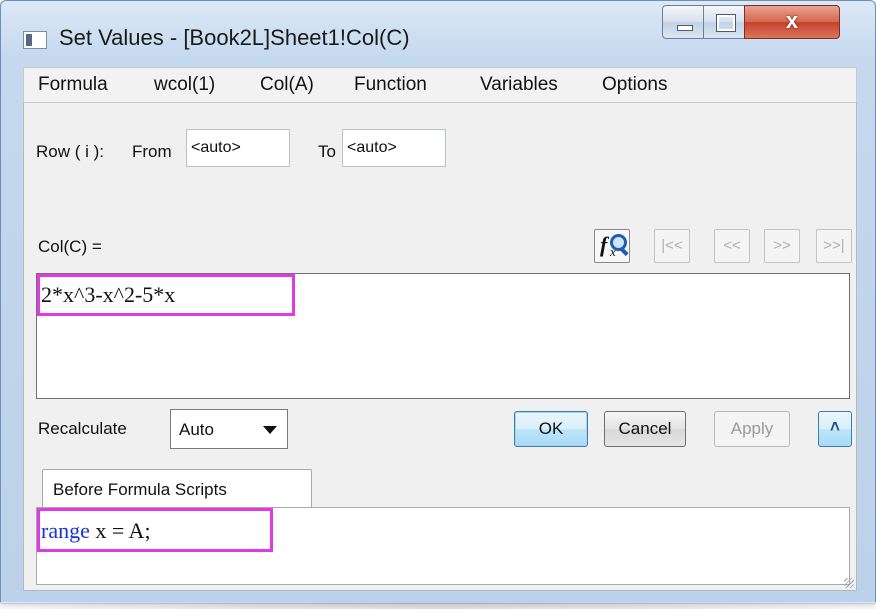  I want to click on row-range-label: Row ( i ):, so click(70, 151).